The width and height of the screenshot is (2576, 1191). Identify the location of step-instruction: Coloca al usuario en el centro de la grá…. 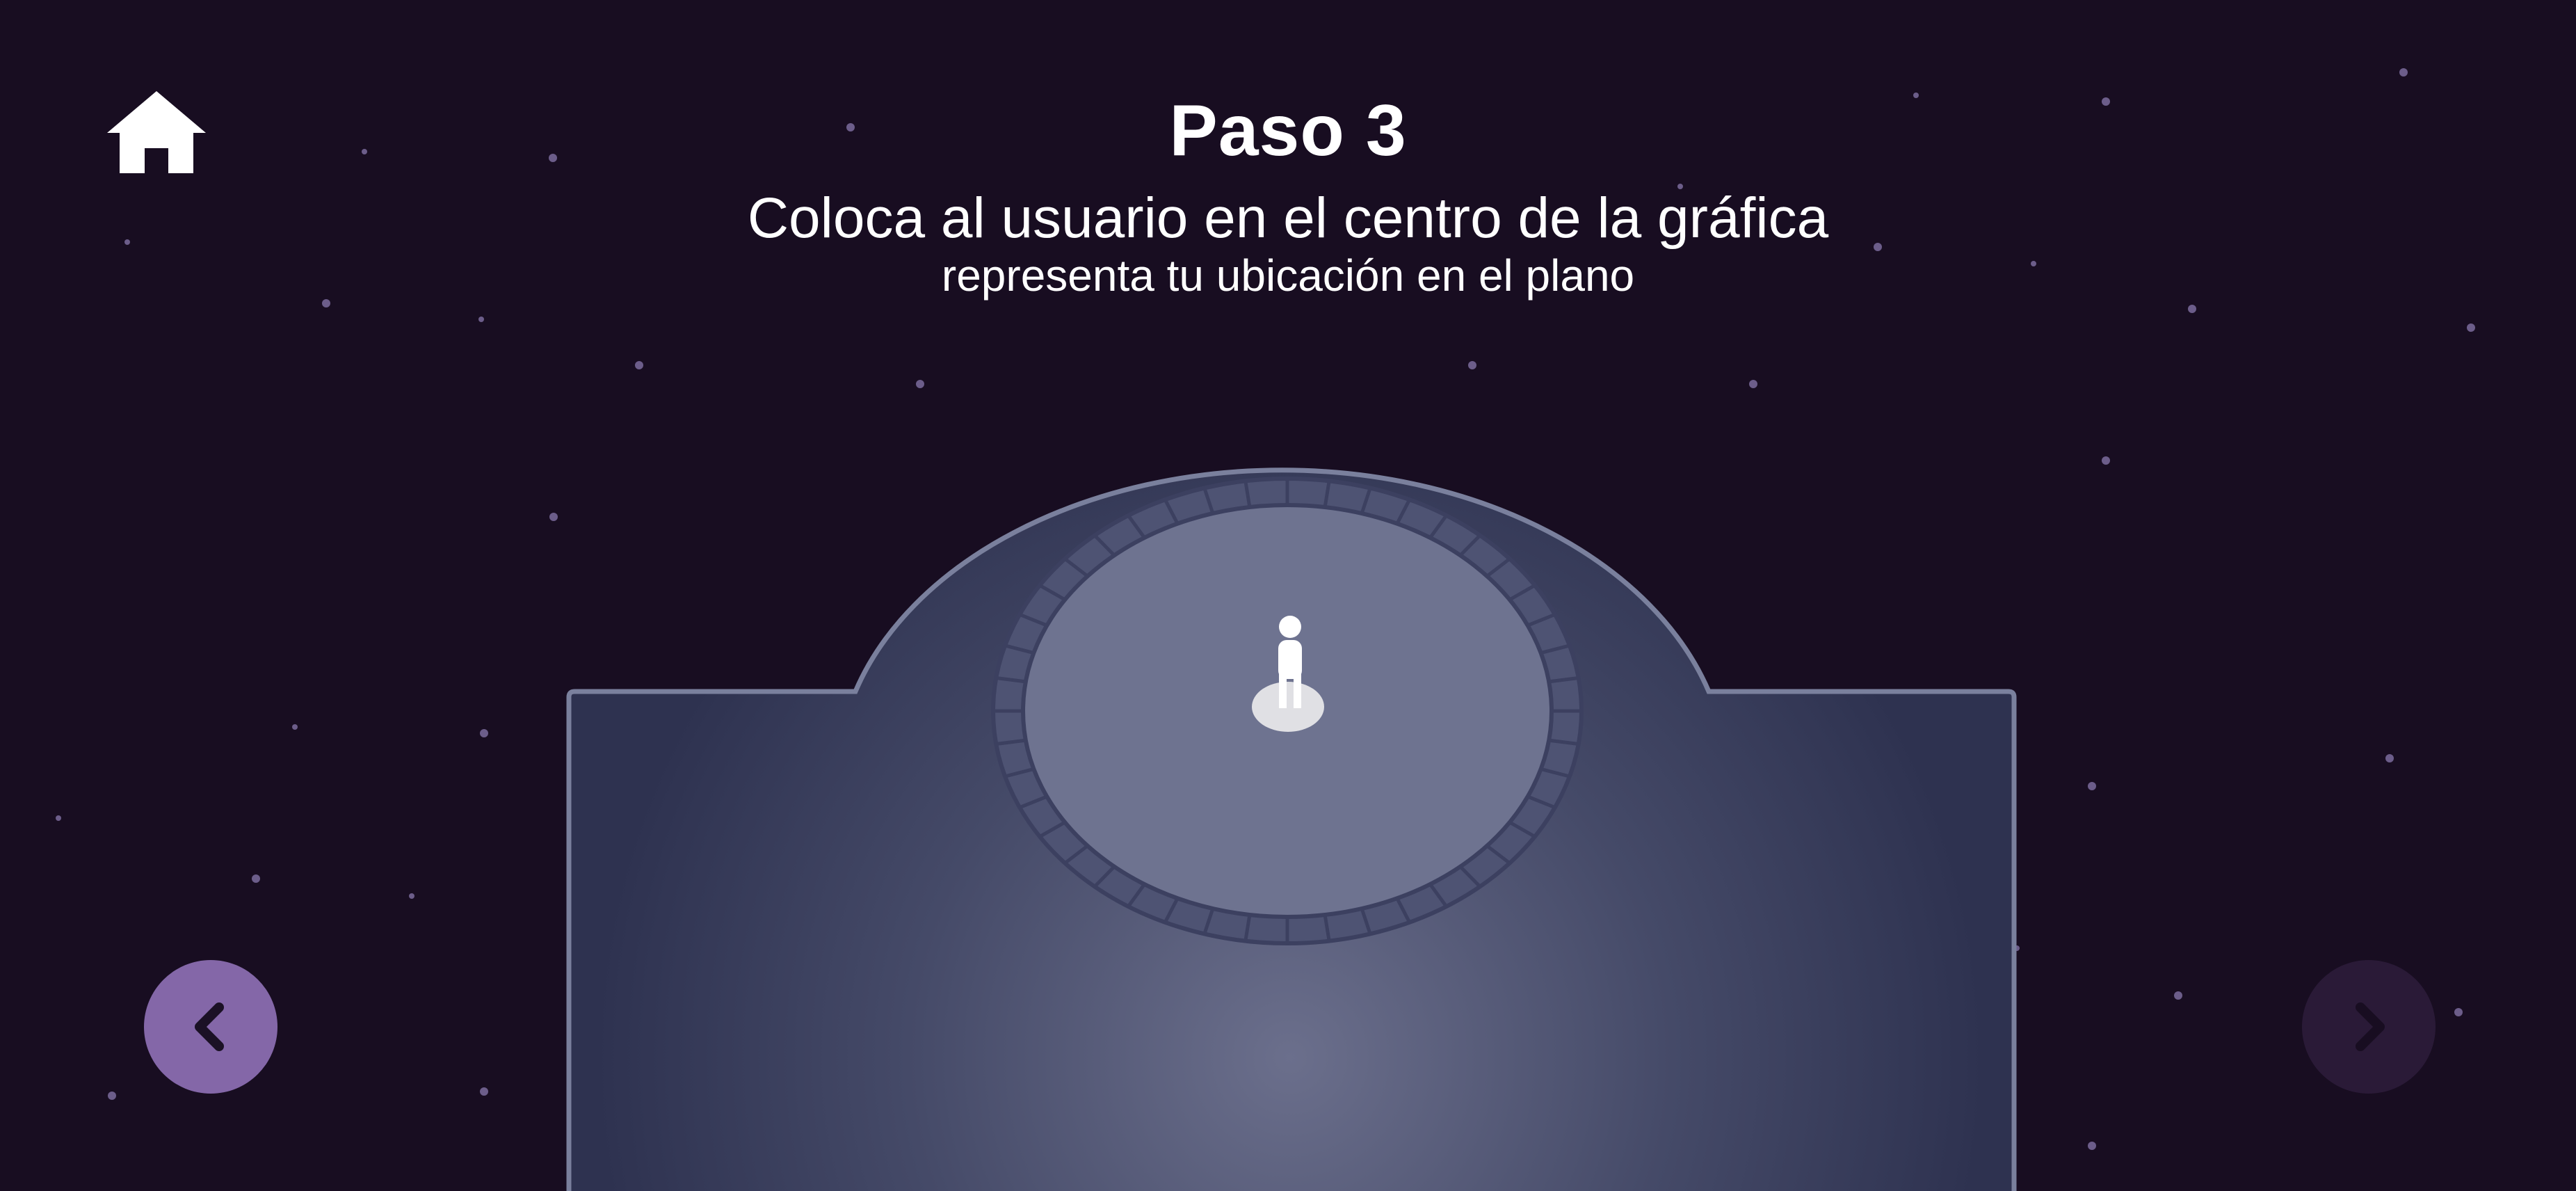
(1288, 218).